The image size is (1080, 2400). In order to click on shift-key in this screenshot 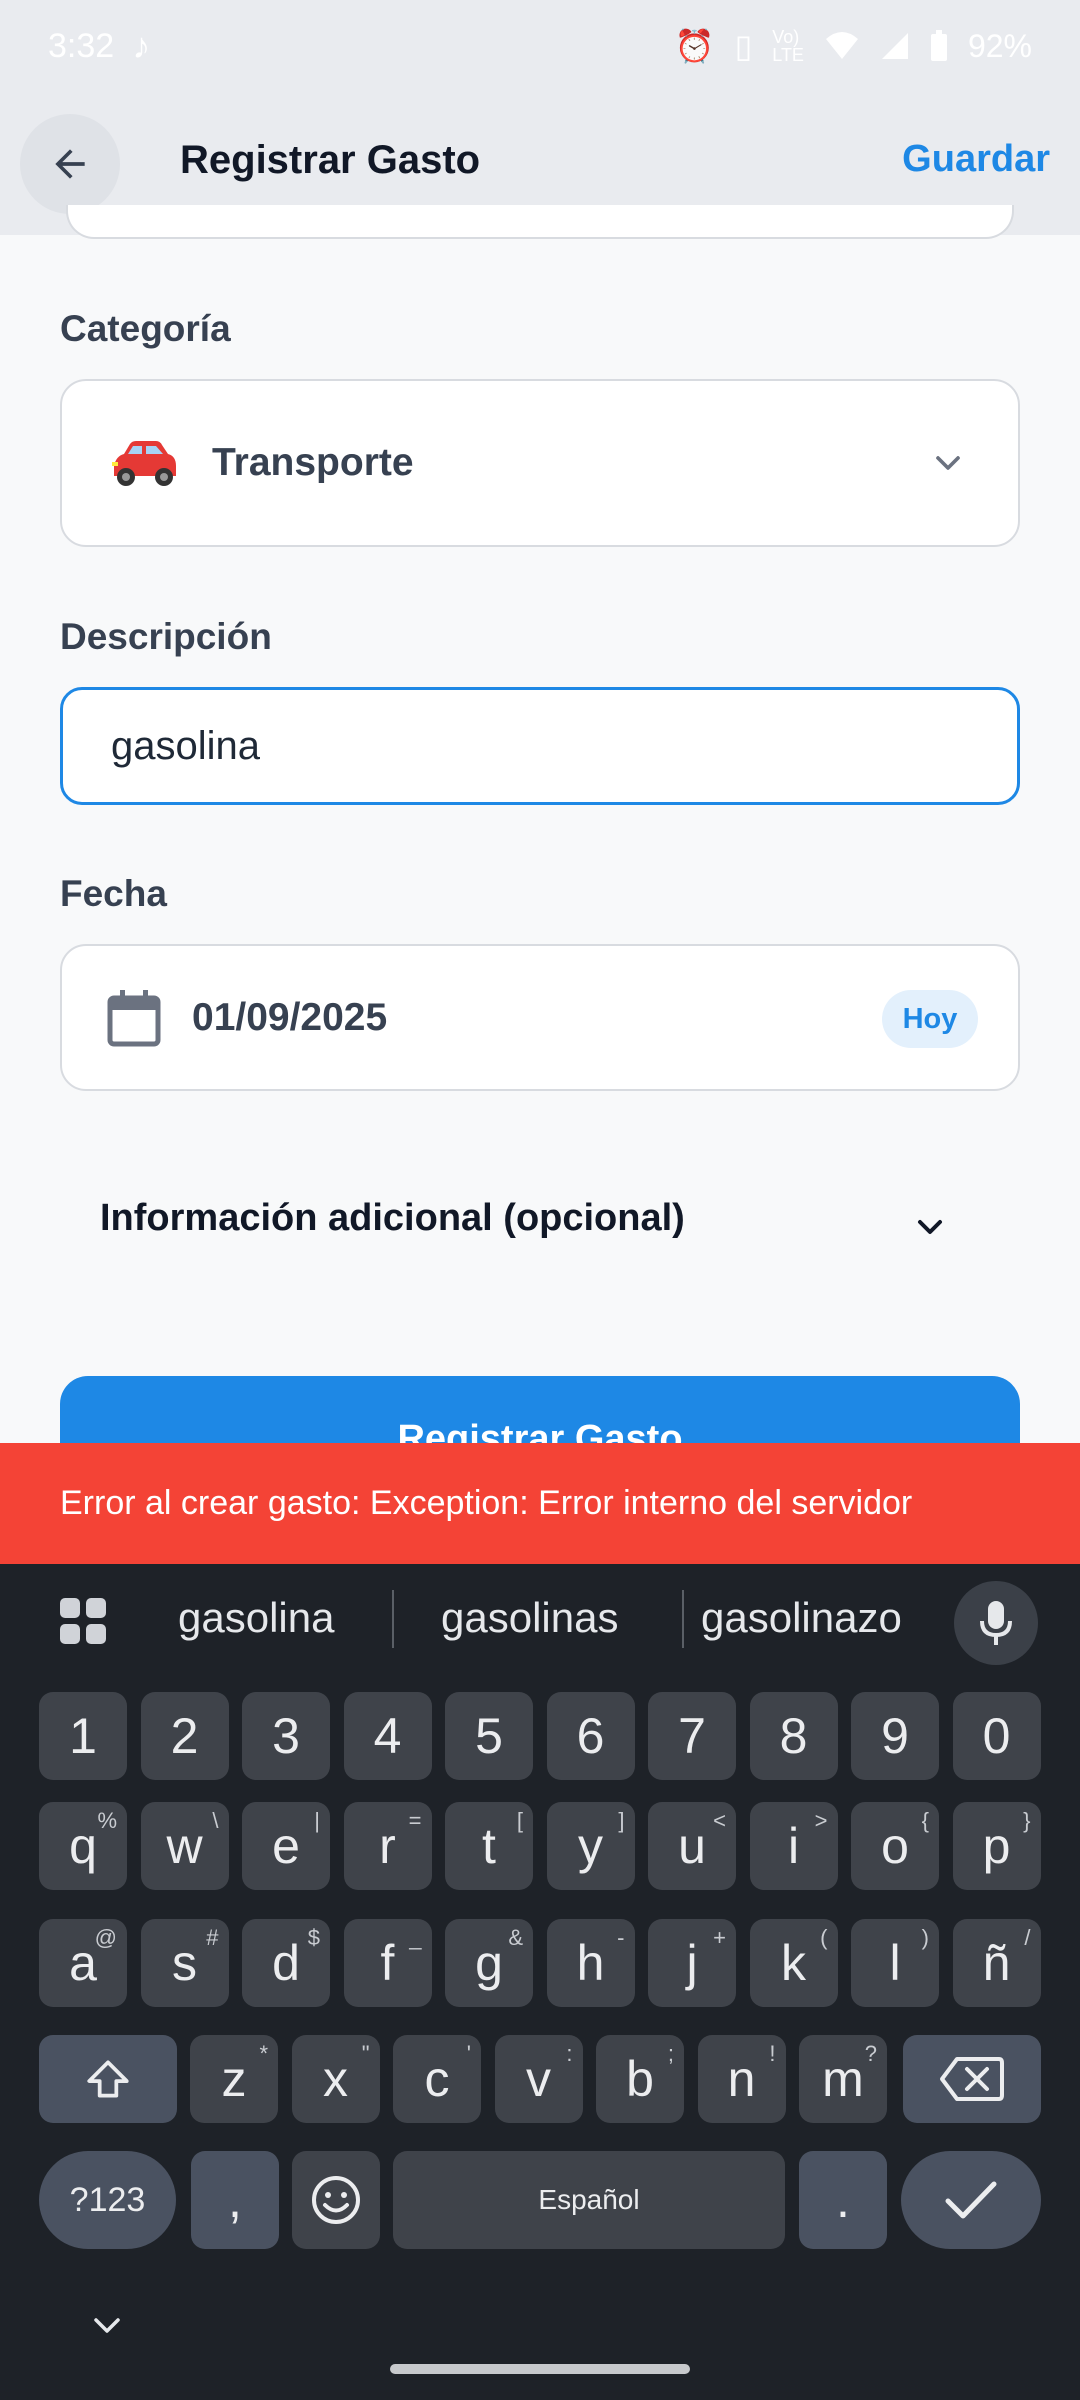, I will do `click(108, 2079)`.